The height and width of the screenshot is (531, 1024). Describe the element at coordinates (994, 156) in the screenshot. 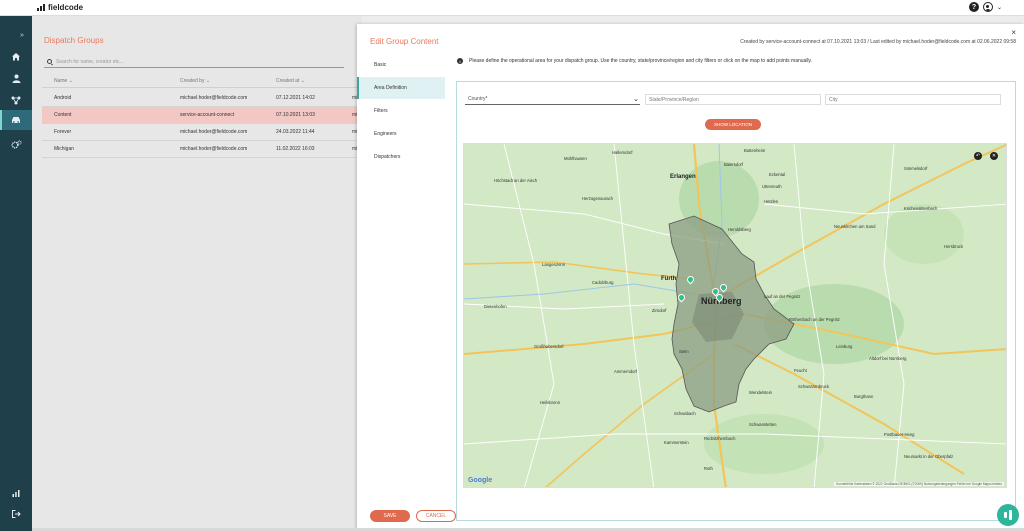

I see `map-delete-icon: ✕` at that location.